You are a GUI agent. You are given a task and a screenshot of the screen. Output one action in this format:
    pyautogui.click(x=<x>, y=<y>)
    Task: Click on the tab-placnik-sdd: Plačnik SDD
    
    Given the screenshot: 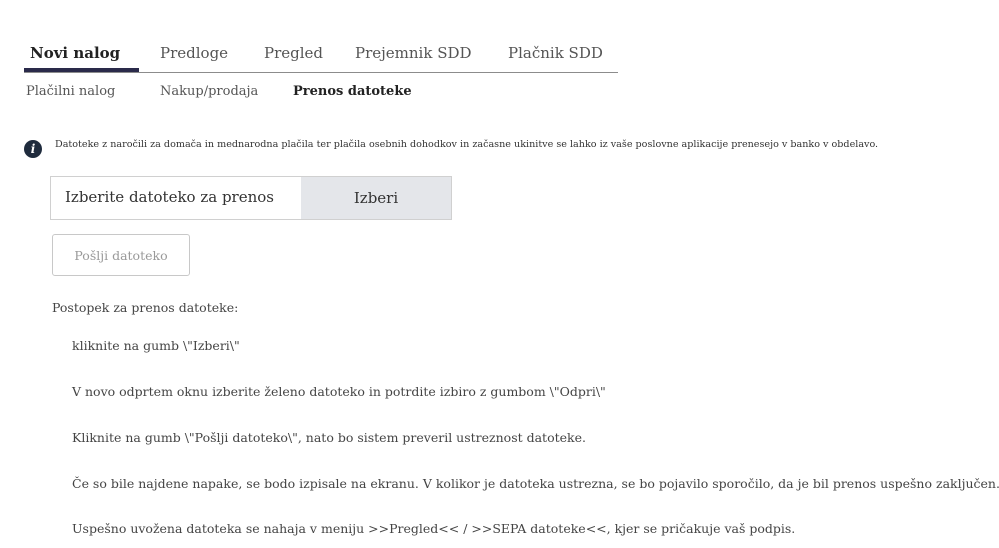 What is the action you would take?
    pyautogui.click(x=555, y=53)
    